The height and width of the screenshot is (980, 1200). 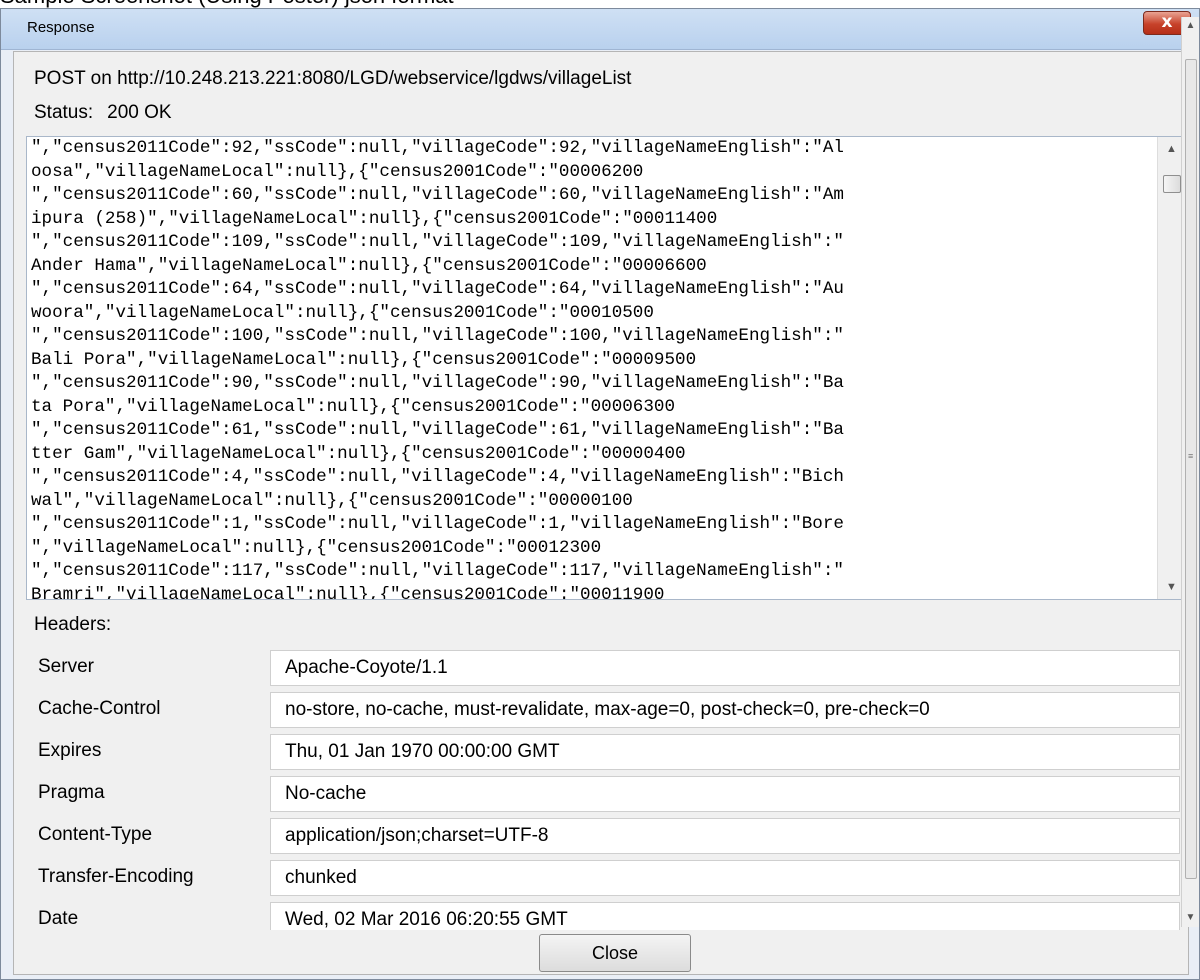 I want to click on header-key: Transfer-Encoding, so click(x=116, y=876).